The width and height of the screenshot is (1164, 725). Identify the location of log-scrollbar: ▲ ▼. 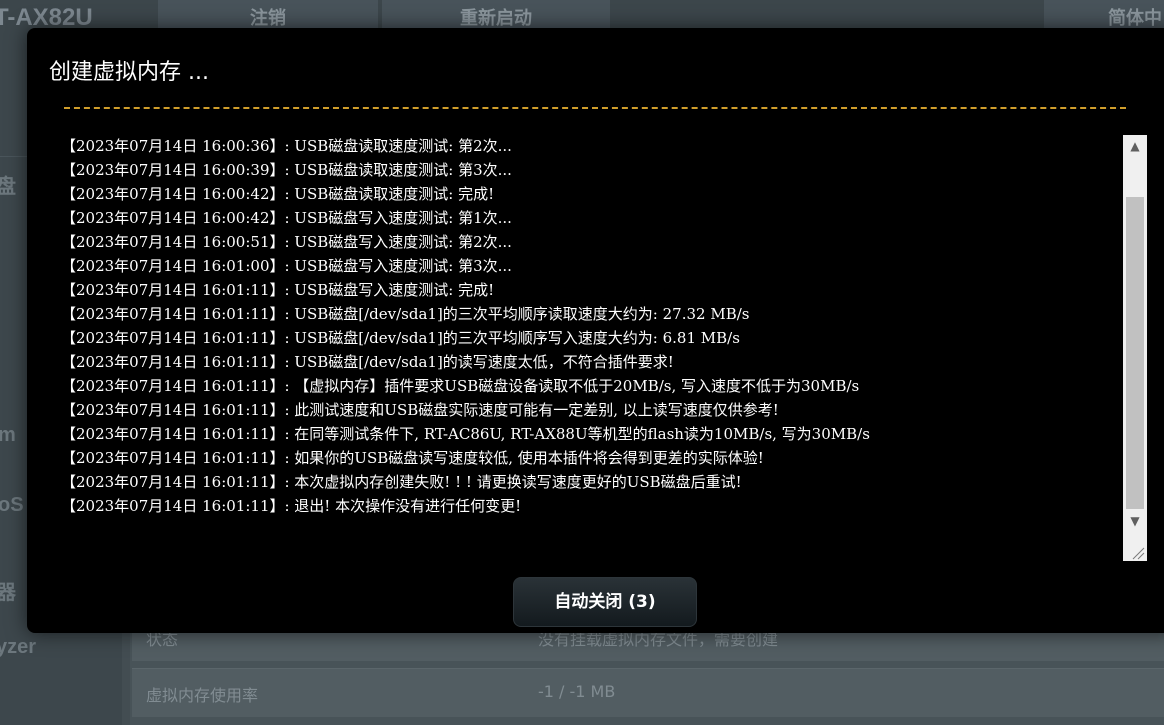
(1135, 348).